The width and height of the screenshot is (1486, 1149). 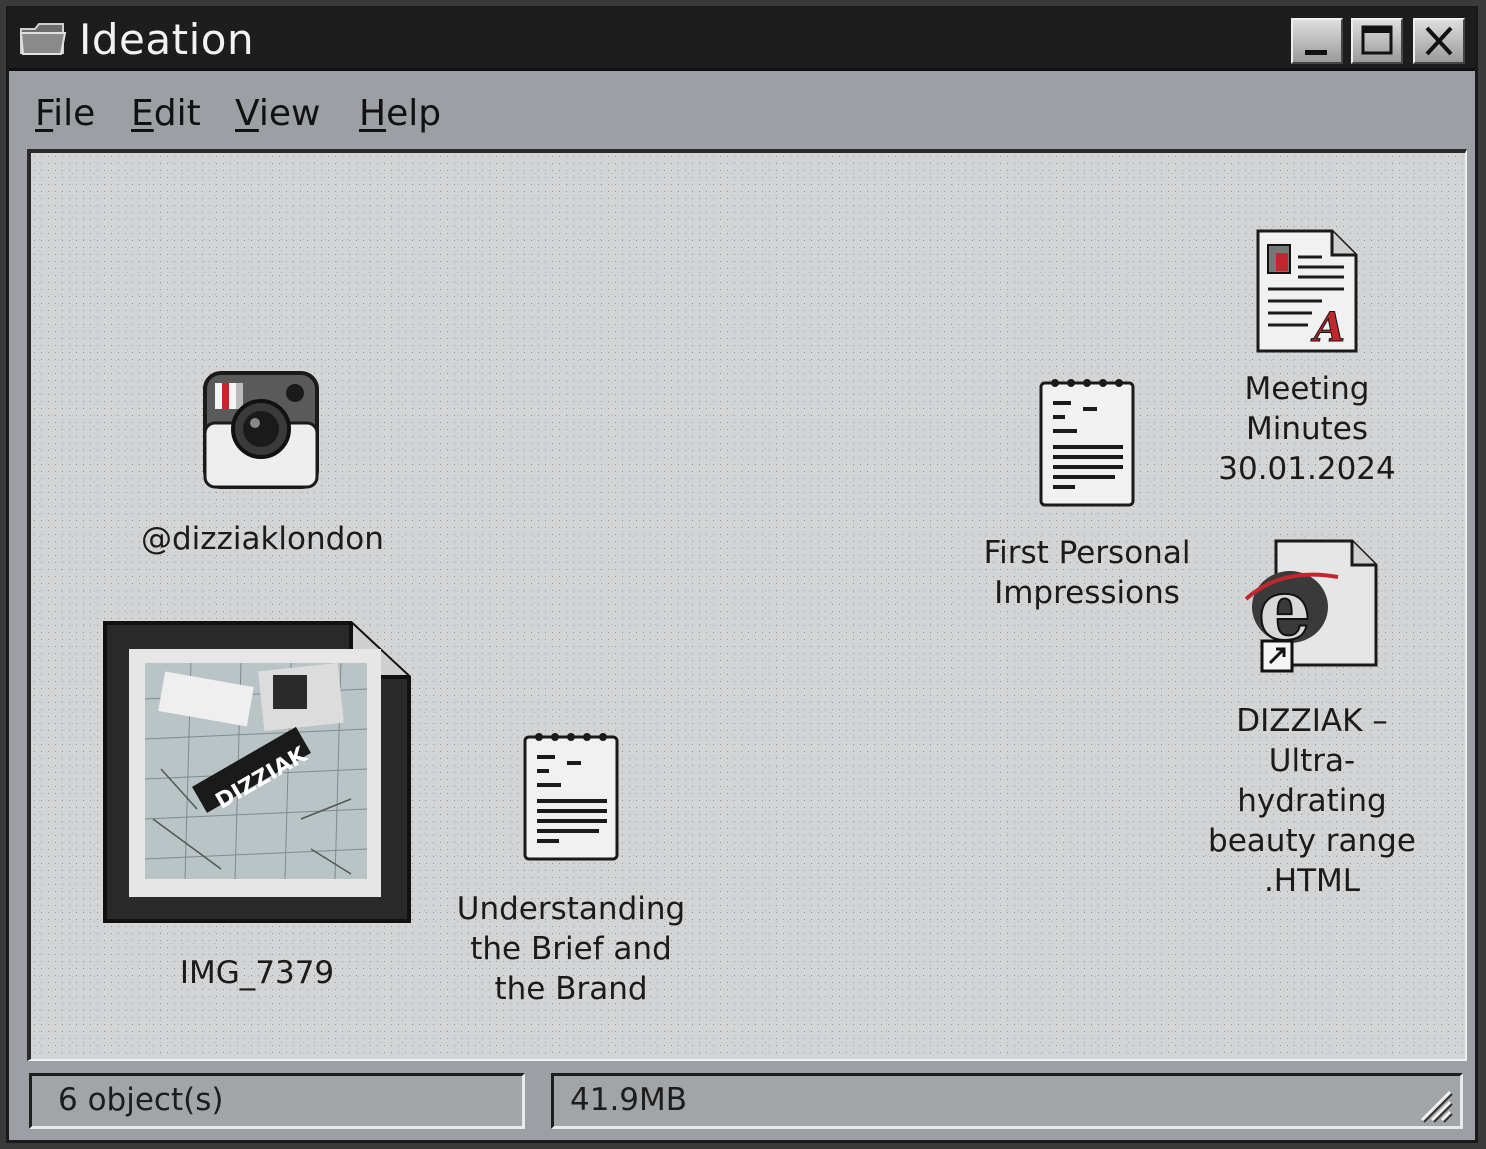 I want to click on status-panel-size: 41.9MB, so click(x=1007, y=1101).